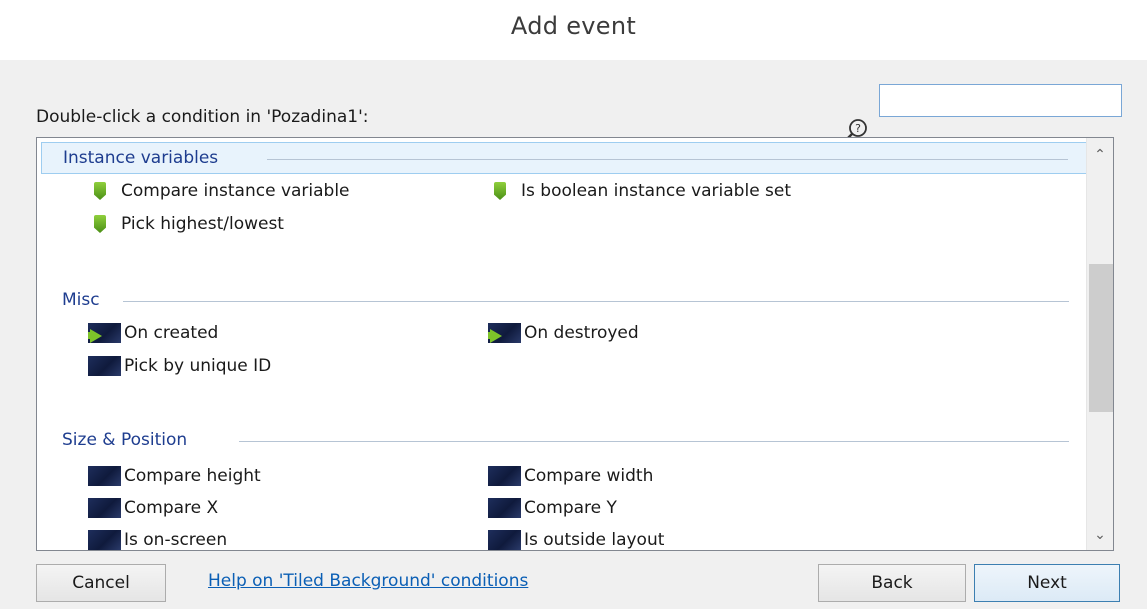 This screenshot has width=1147, height=609. Describe the element at coordinates (573, 26) in the screenshot. I see `window-title: Add event` at that location.